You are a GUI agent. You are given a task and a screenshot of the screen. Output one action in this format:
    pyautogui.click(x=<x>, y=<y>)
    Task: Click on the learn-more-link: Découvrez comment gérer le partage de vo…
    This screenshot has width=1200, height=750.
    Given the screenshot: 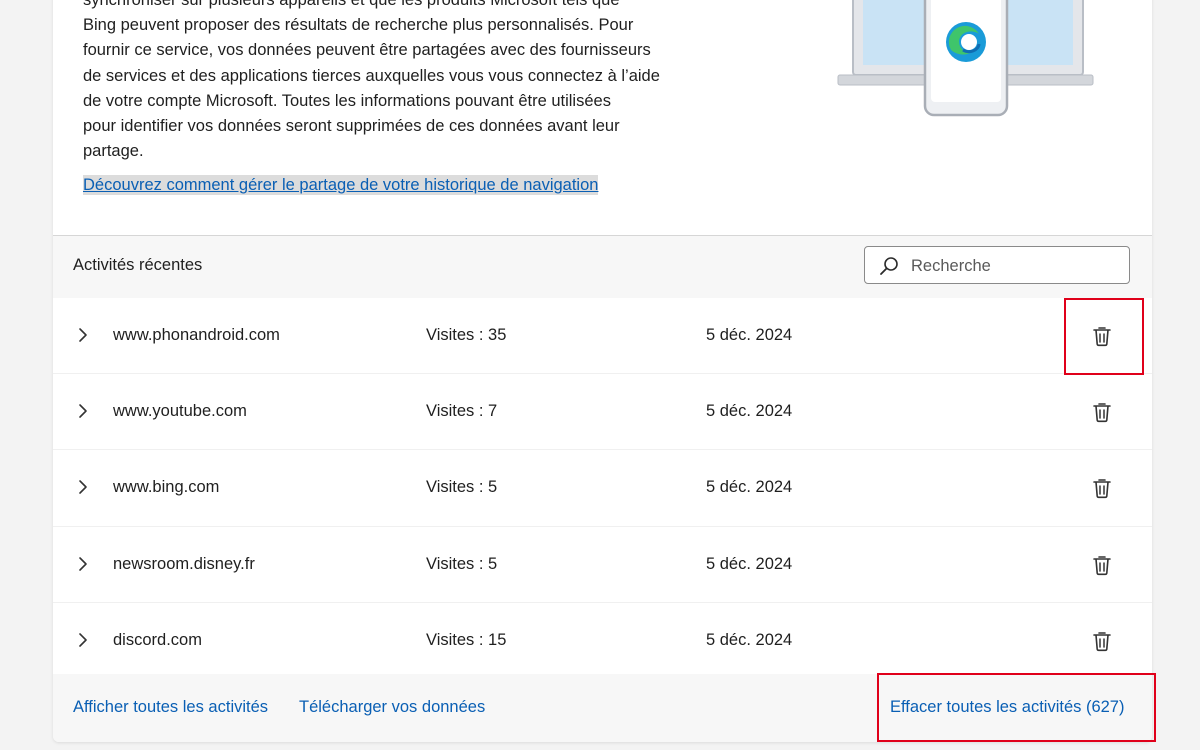 What is the action you would take?
    pyautogui.click(x=341, y=185)
    